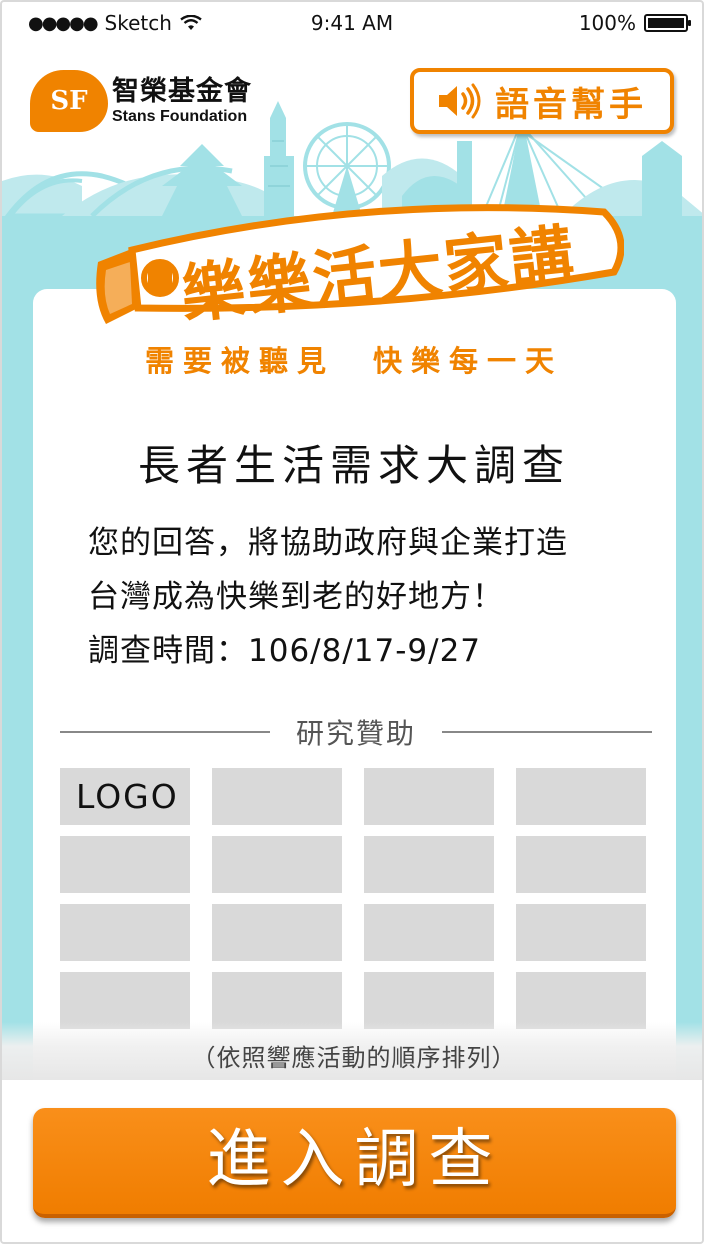 The width and height of the screenshot is (704, 1244). Describe the element at coordinates (352, 24) in the screenshot. I see `status-bar: ●●●●● Sketch 9:41 AM 100%` at that location.